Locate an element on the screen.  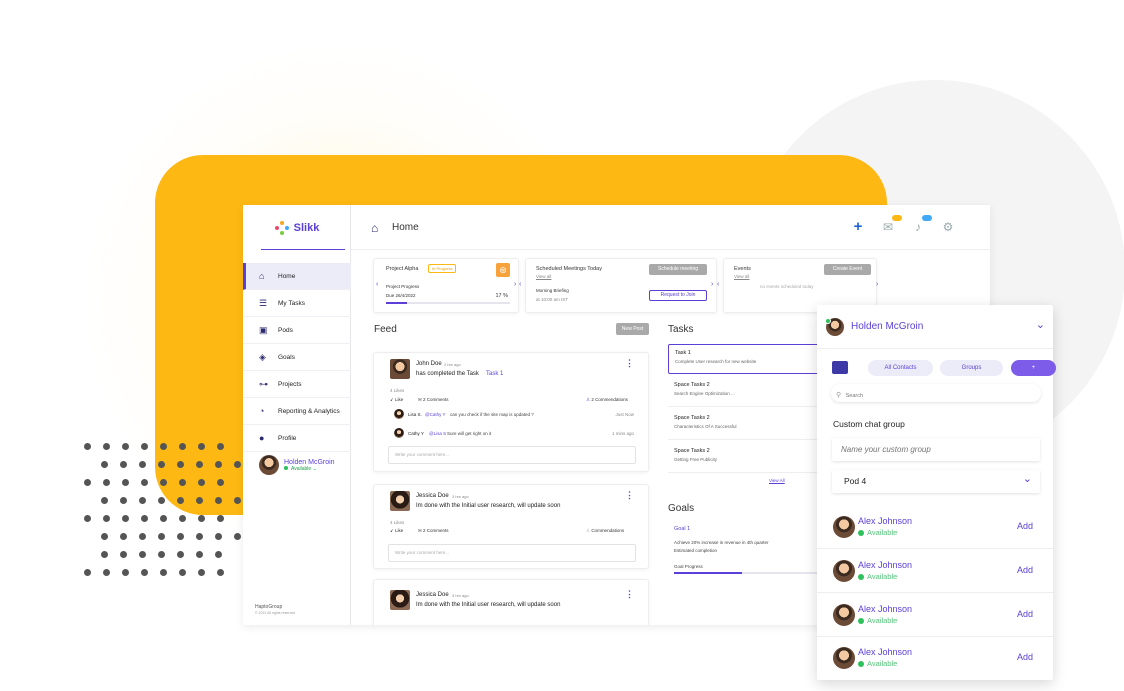
sidebar-item-pods: ▣ Pods is located at coordinates (297, 330).